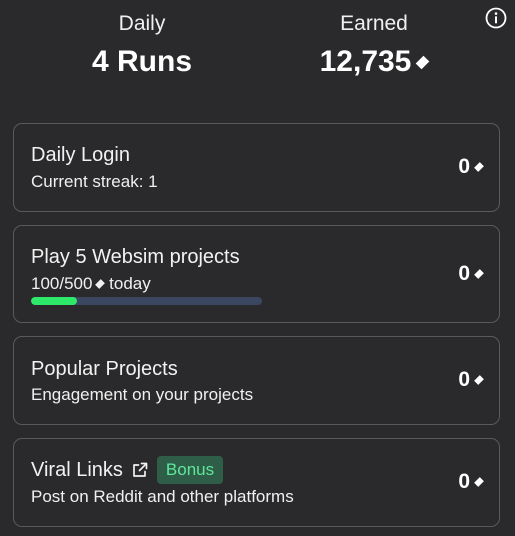 The width and height of the screenshot is (515, 536). I want to click on daily-label: Daily, so click(142, 23).